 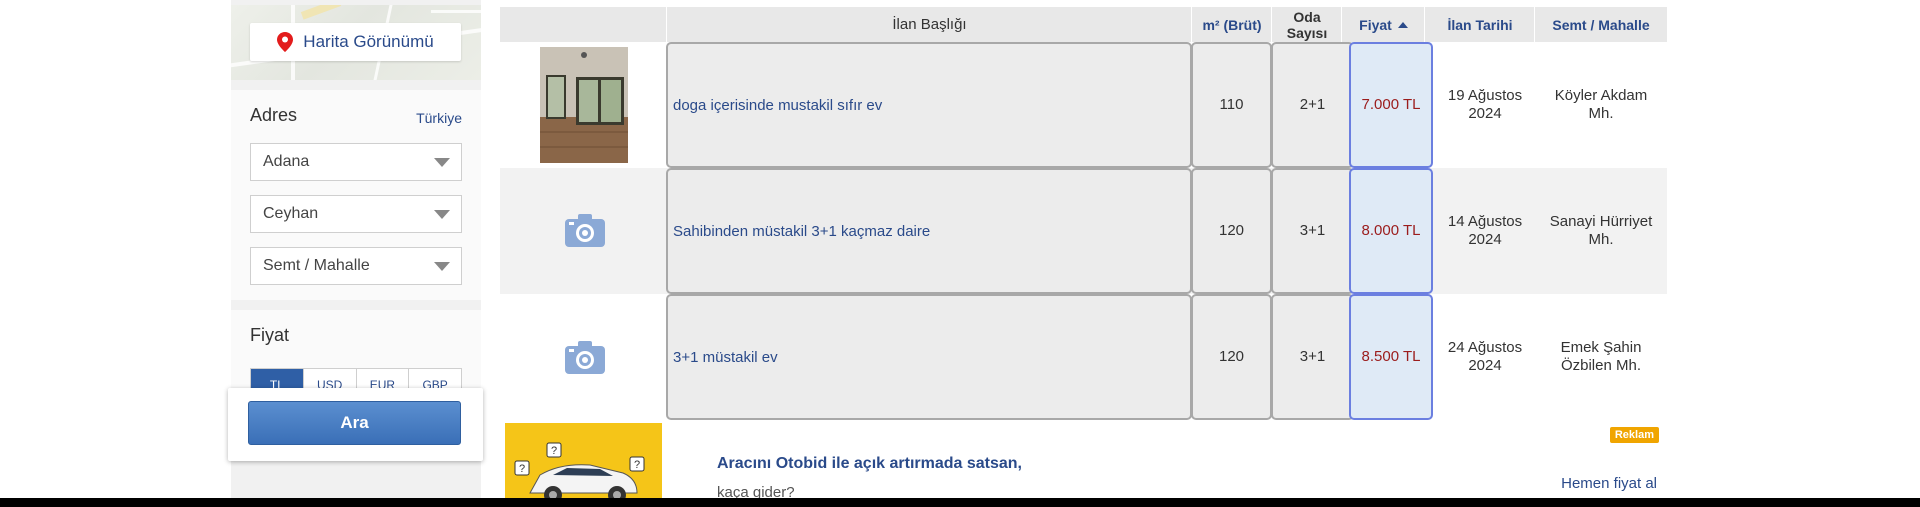 I want to click on location-value: Emek Şahin Özbilen Mh., so click(x=1601, y=356).